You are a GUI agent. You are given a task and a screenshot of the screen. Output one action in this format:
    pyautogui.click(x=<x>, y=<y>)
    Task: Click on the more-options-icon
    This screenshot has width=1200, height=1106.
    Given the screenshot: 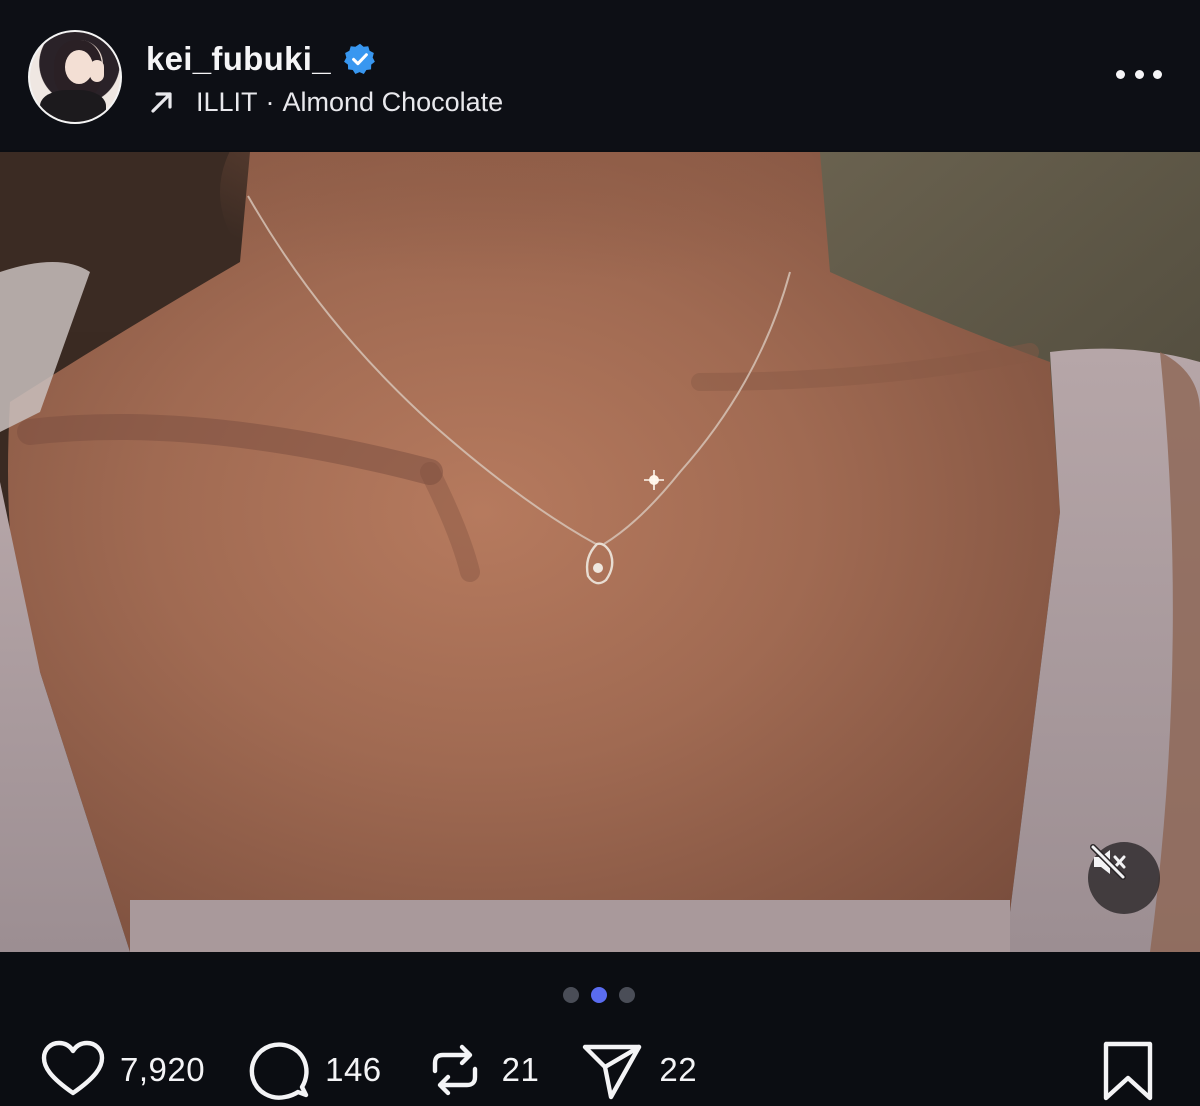 What is the action you would take?
    pyautogui.click(x=1139, y=74)
    